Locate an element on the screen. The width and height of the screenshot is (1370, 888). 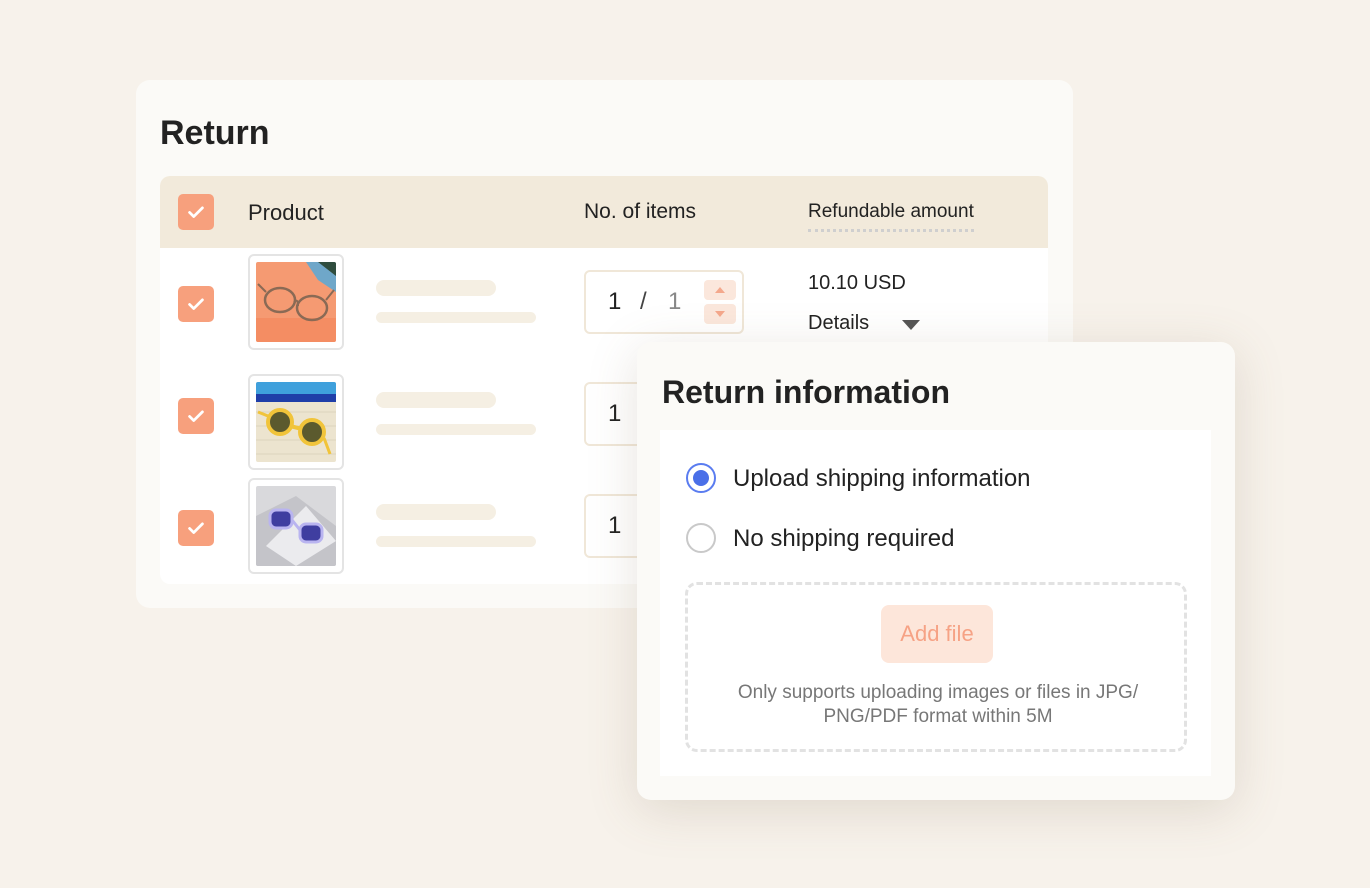
table-header: Product No. of items Refundable amount is located at coordinates (604, 212).